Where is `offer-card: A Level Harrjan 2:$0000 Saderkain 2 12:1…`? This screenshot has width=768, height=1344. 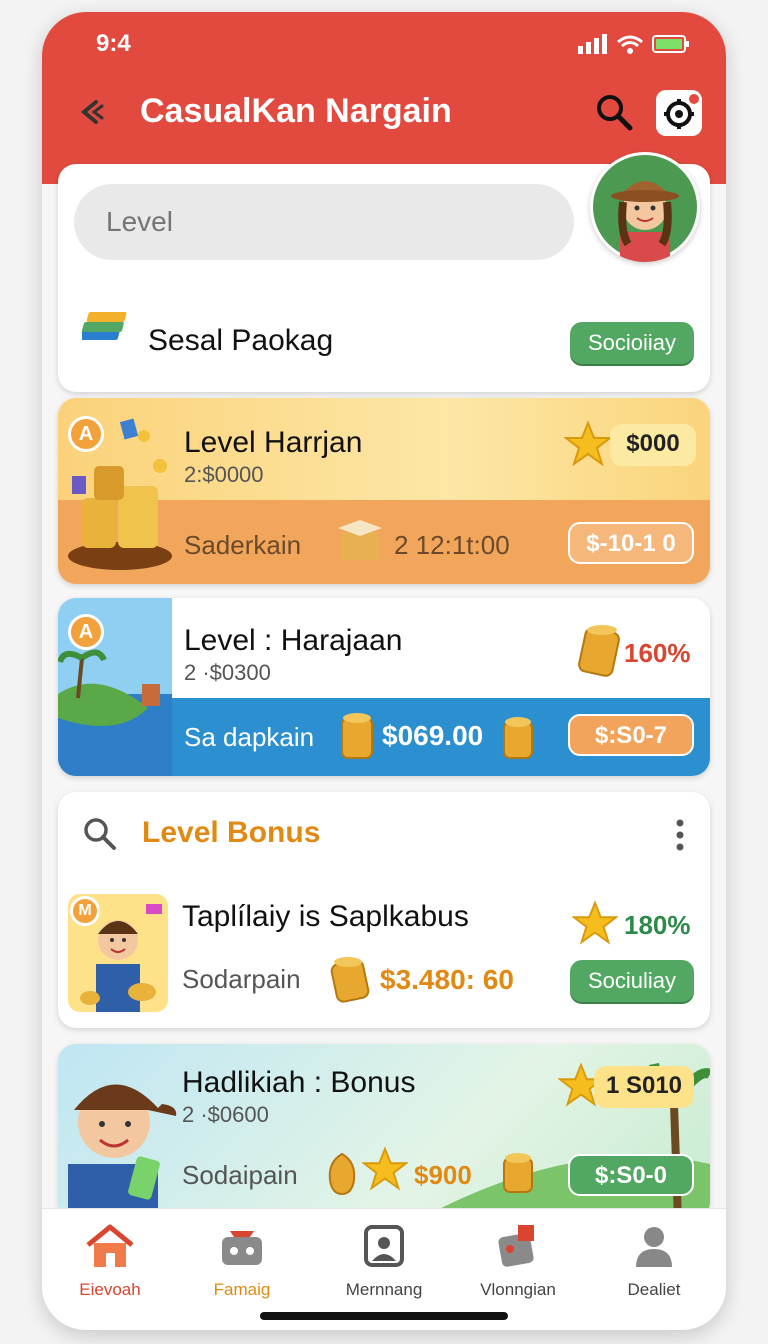
offer-card: A Level Harrjan 2:$0000 Saderkain 2 12:1… is located at coordinates (384, 491).